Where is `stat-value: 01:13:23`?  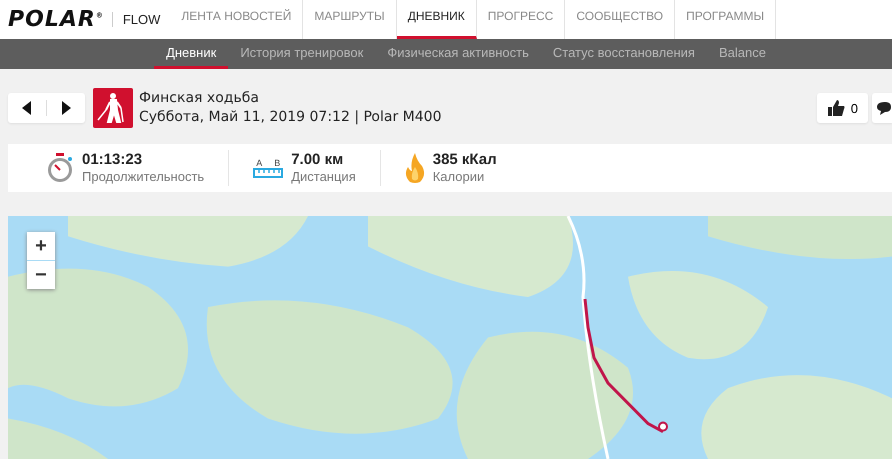 stat-value: 01:13:23 is located at coordinates (113, 159).